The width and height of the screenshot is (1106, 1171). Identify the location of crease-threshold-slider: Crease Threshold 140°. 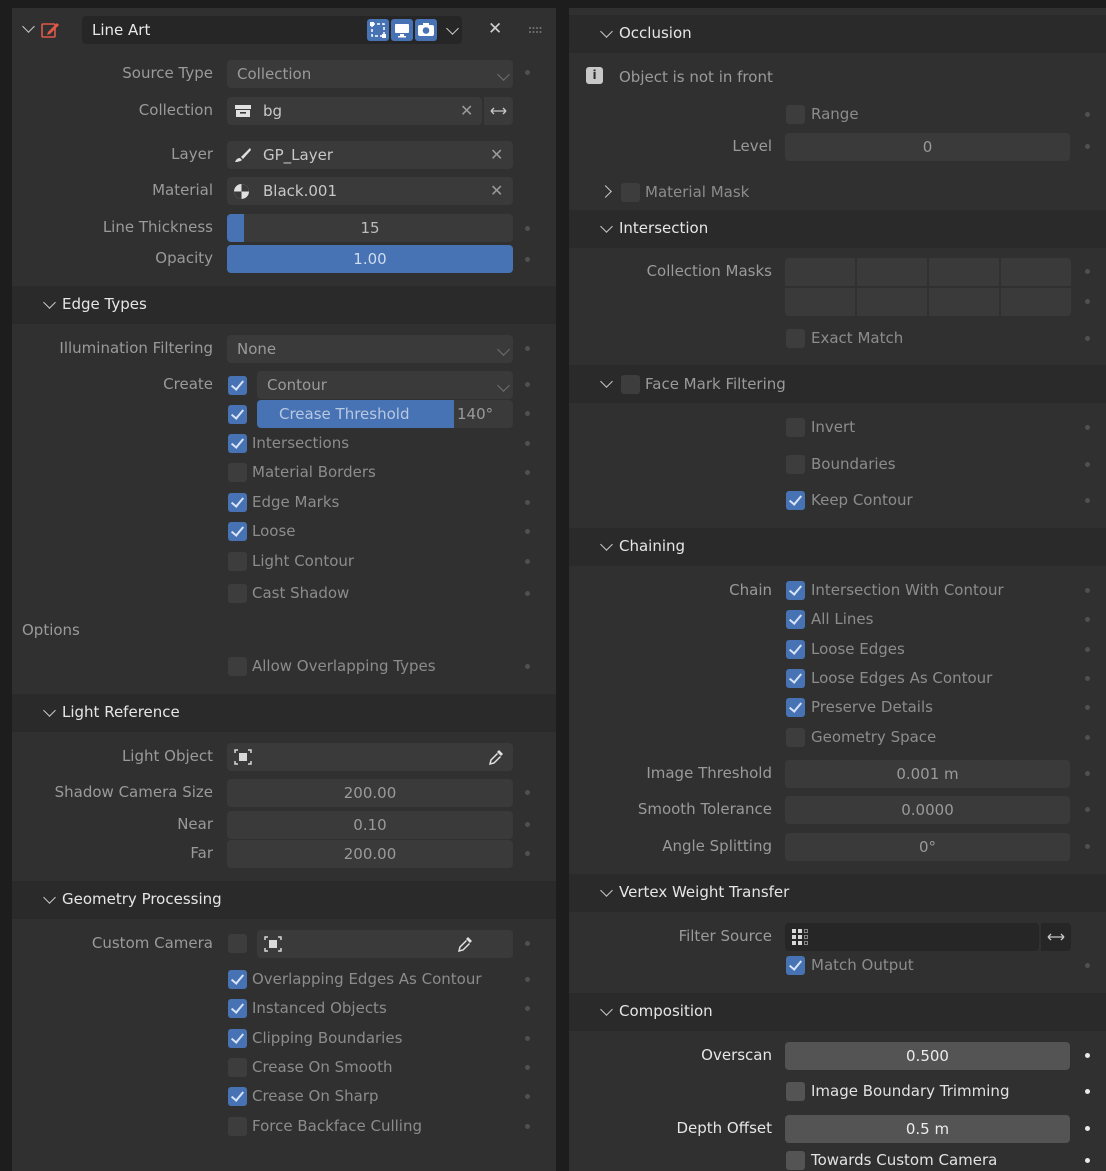
(385, 414).